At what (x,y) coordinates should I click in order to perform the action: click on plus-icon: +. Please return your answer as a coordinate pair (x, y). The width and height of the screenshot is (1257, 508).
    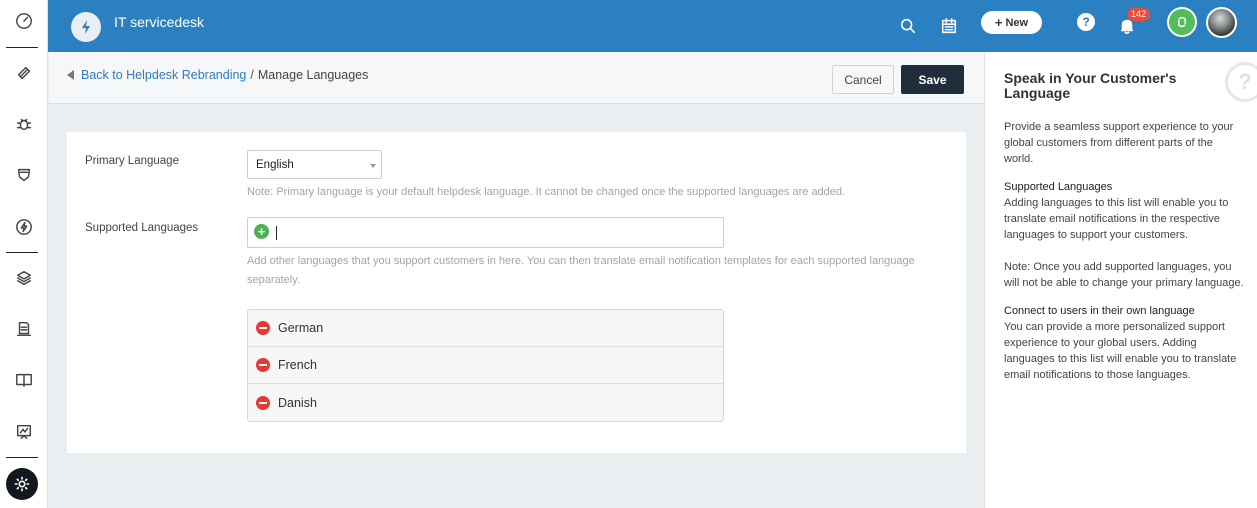
    Looking at the image, I should click on (998, 22).